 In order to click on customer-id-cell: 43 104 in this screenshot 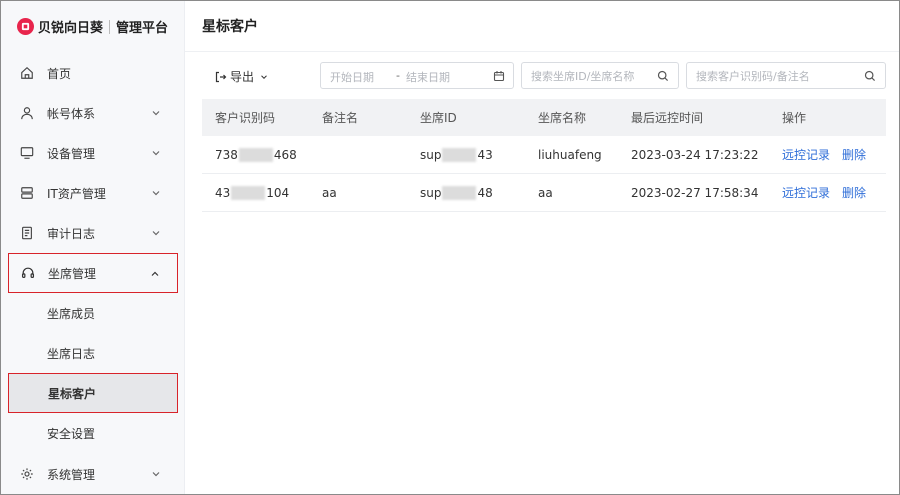, I will do `click(252, 192)`.